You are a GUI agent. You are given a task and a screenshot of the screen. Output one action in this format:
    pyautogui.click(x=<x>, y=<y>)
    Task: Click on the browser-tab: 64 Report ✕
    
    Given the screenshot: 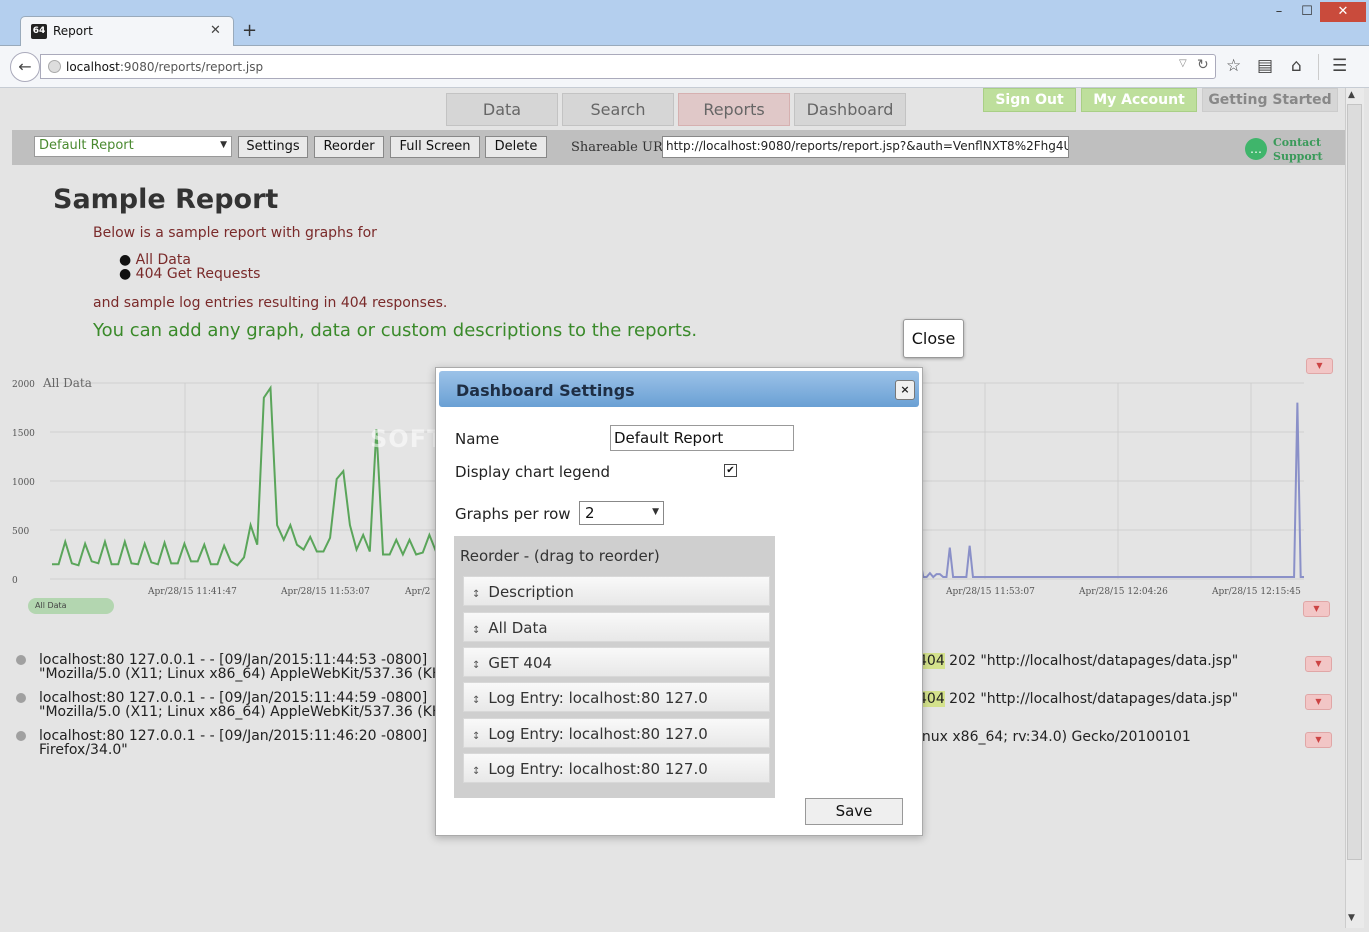 What is the action you would take?
    pyautogui.click(x=127, y=31)
    